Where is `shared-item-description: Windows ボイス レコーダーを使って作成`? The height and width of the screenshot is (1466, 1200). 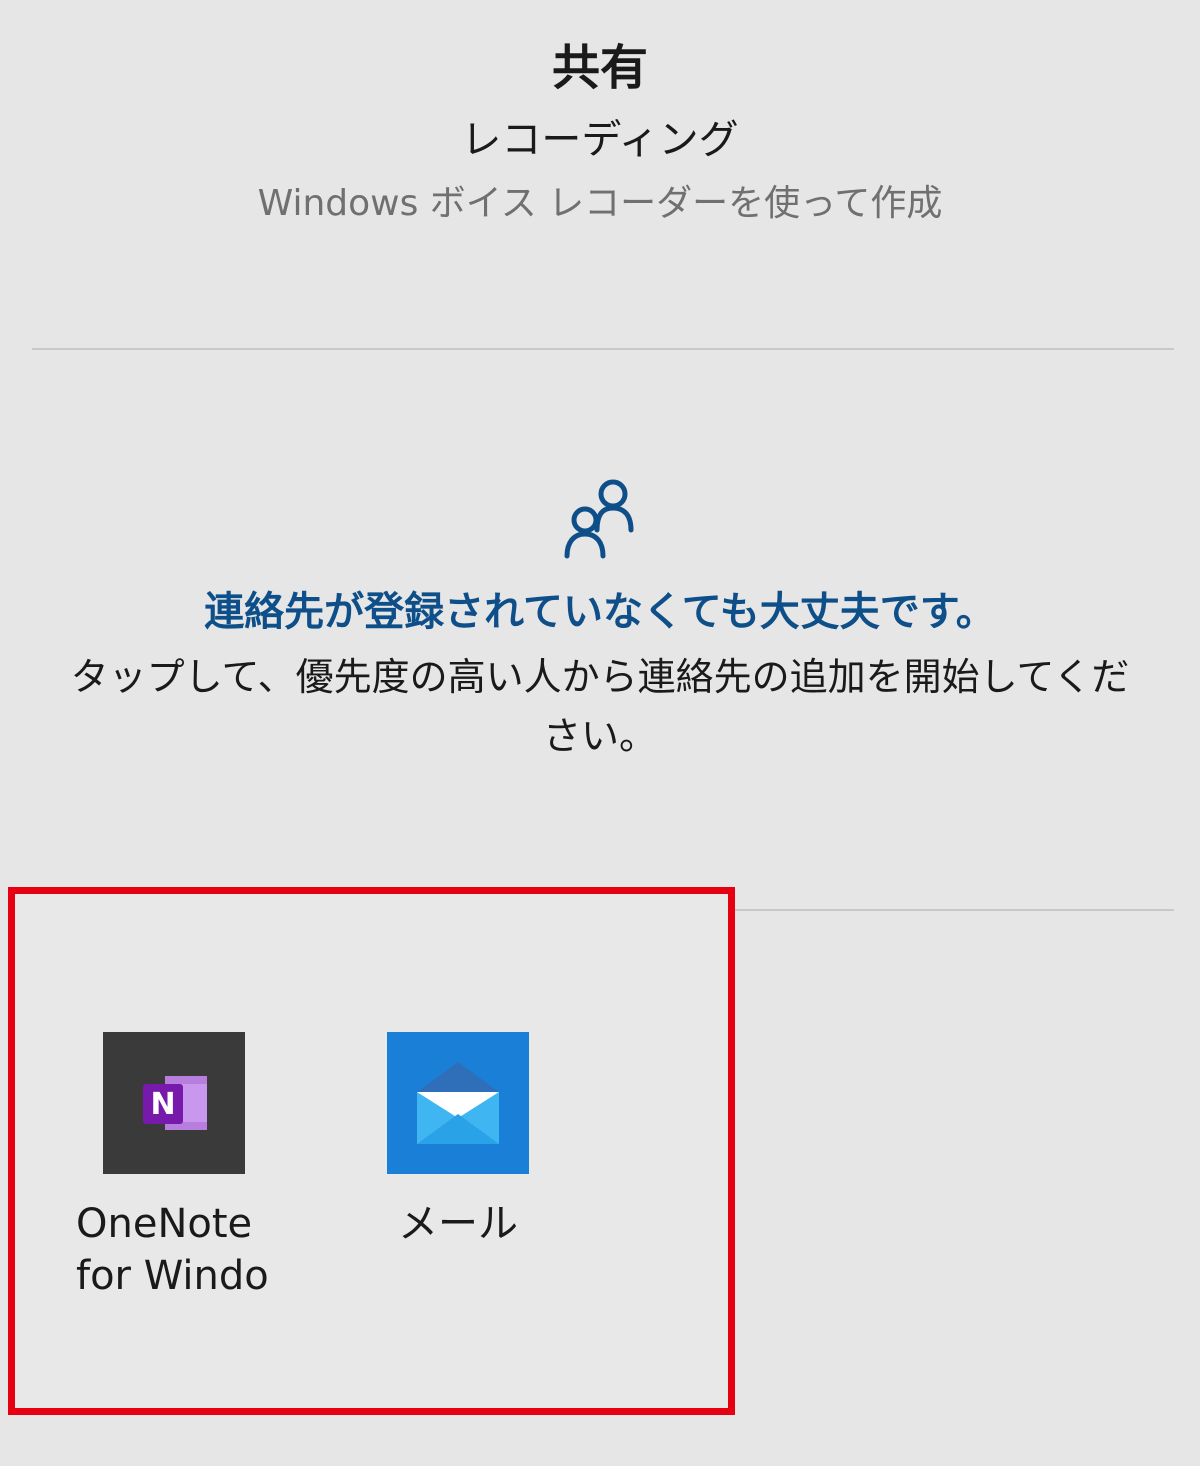
shared-item-description: Windows ボイス レコーダーを使って作成 is located at coordinates (600, 203).